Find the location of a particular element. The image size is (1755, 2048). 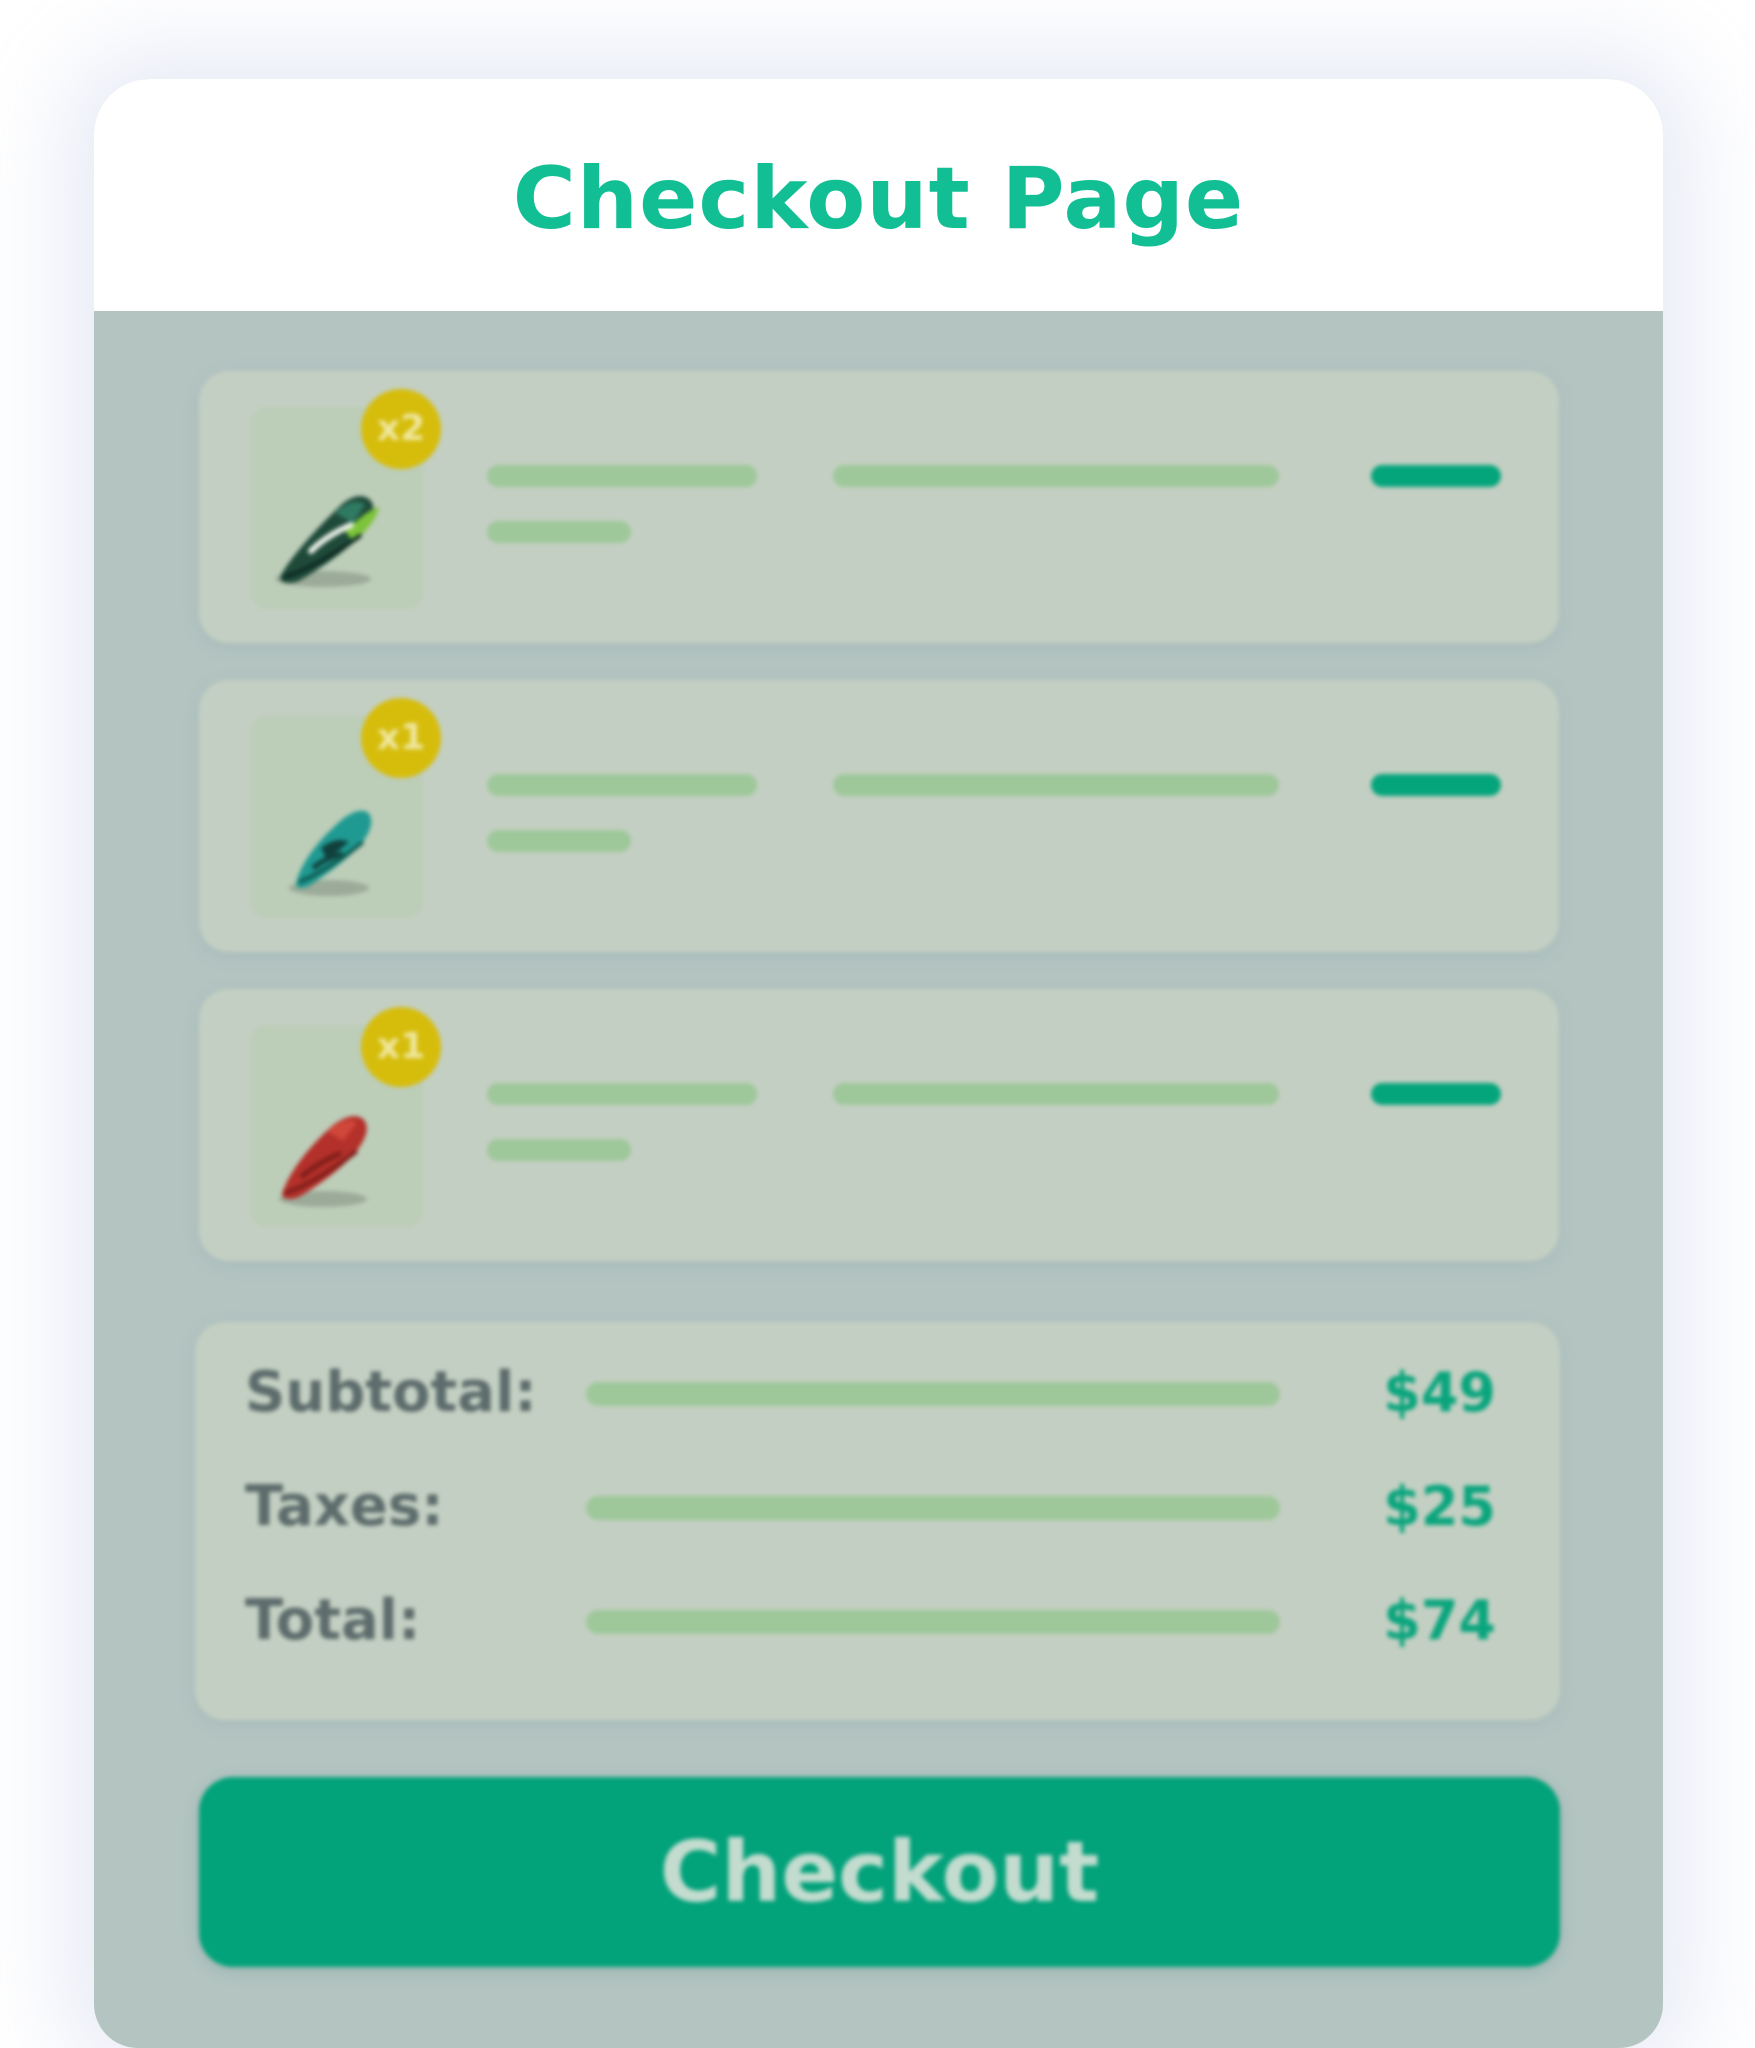

sneaker-teal-icon is located at coordinates (330, 853).